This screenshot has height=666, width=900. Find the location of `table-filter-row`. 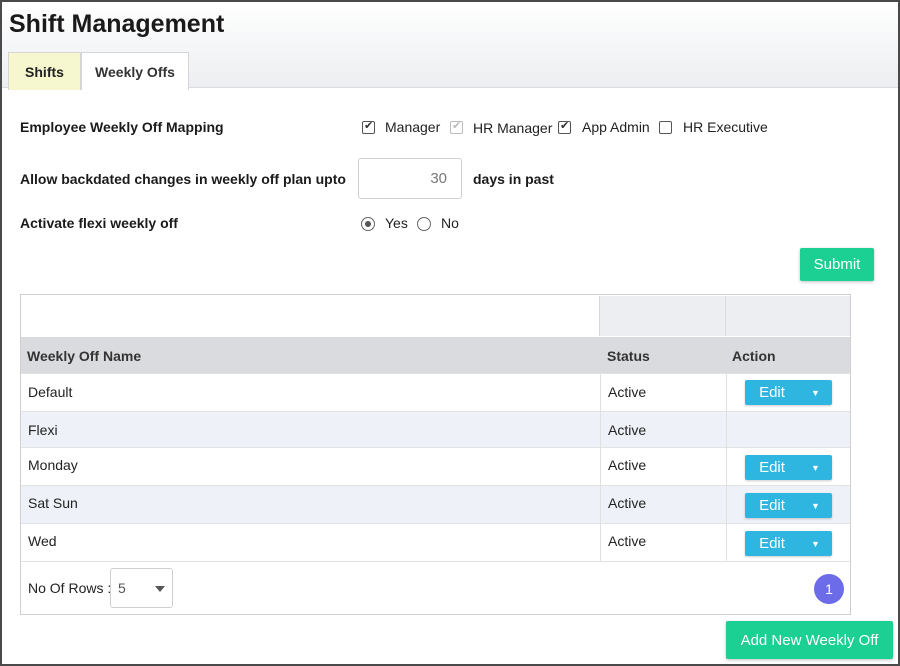

table-filter-row is located at coordinates (435, 316).